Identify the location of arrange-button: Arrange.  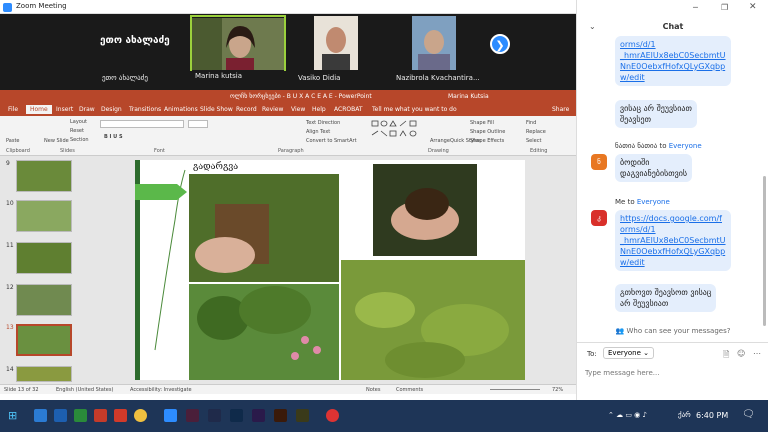
(440, 141).